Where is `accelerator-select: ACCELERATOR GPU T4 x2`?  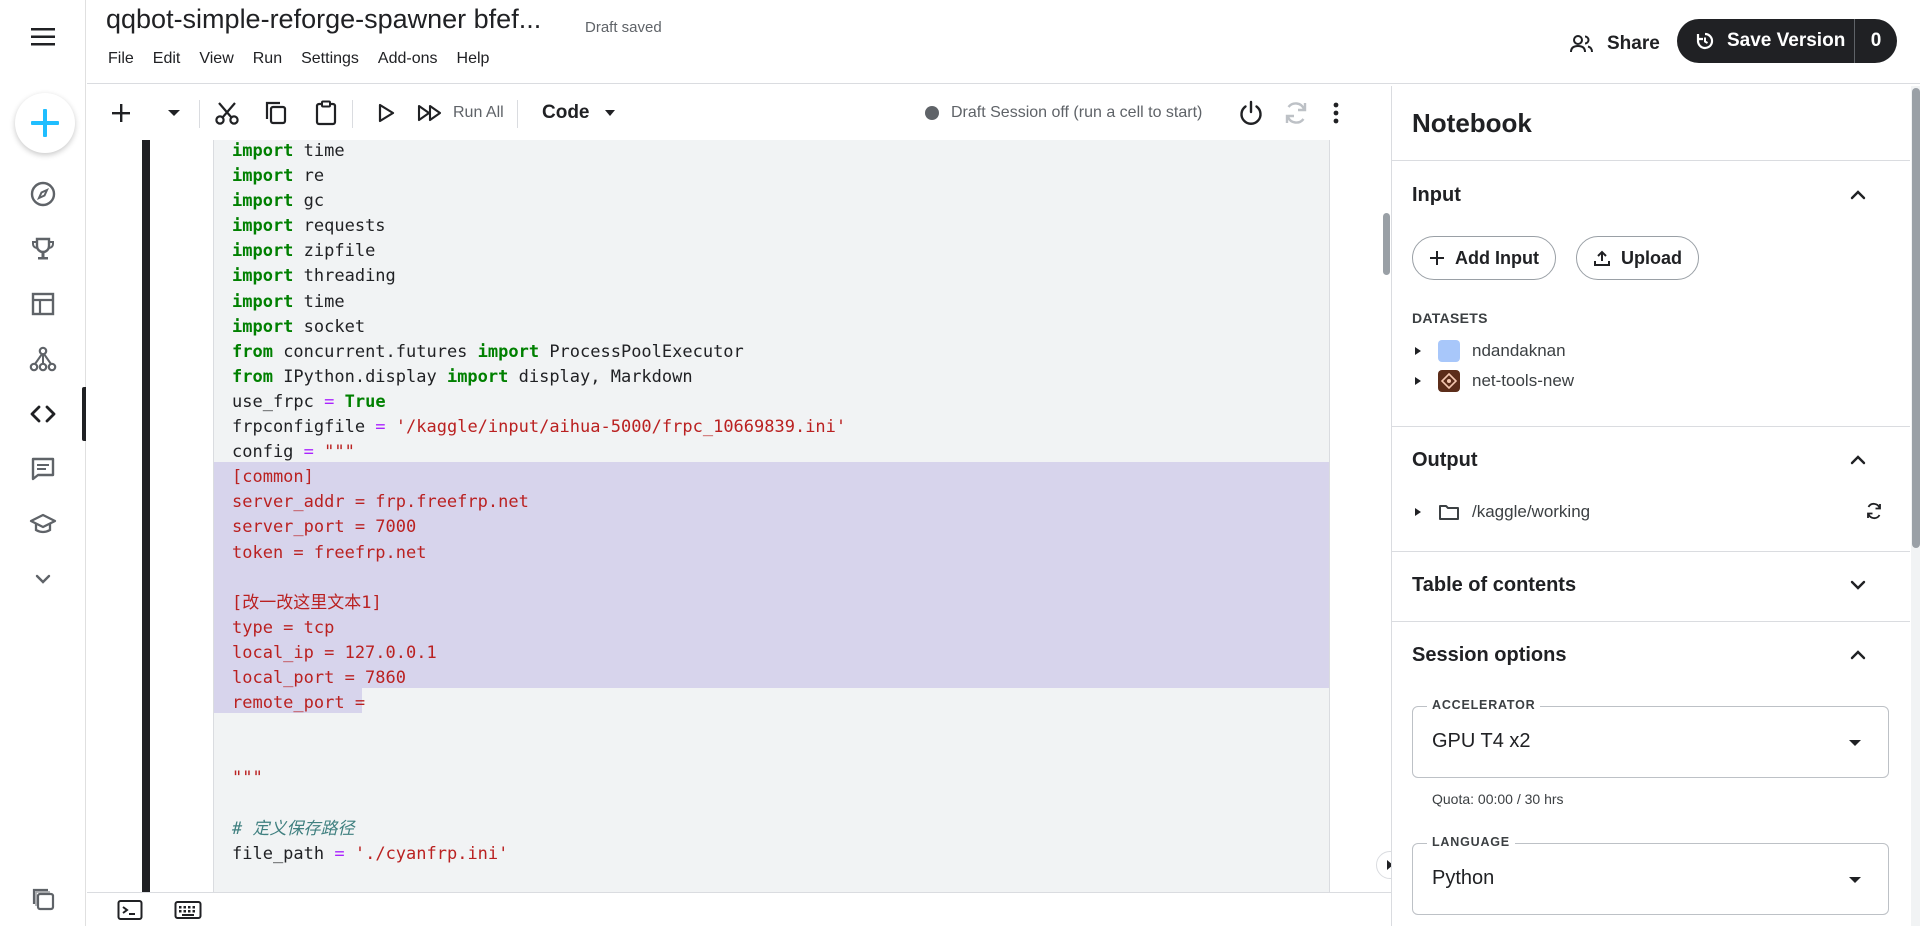 accelerator-select: ACCELERATOR GPU T4 x2 is located at coordinates (1650, 738).